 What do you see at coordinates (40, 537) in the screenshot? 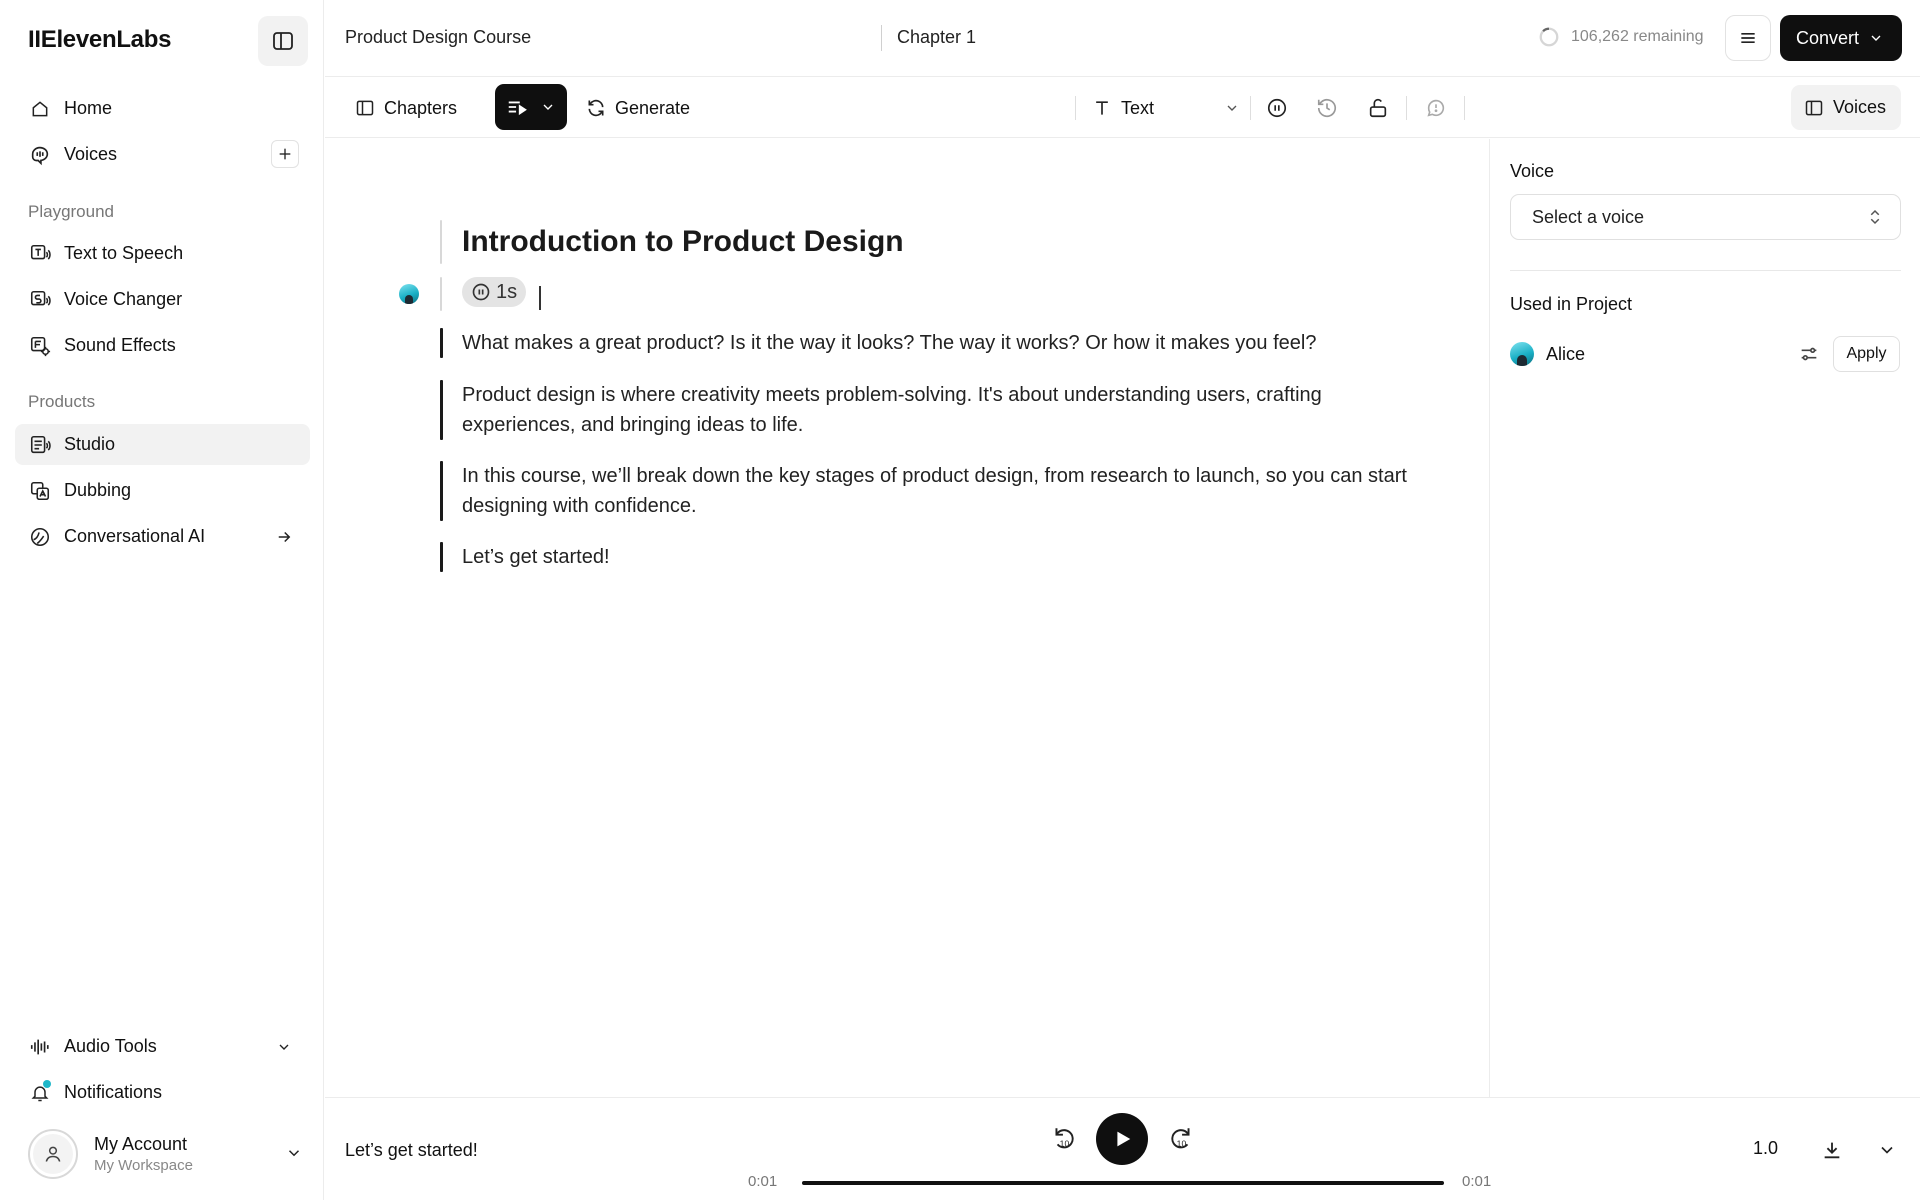
I see `conversational-ai-icon` at bounding box center [40, 537].